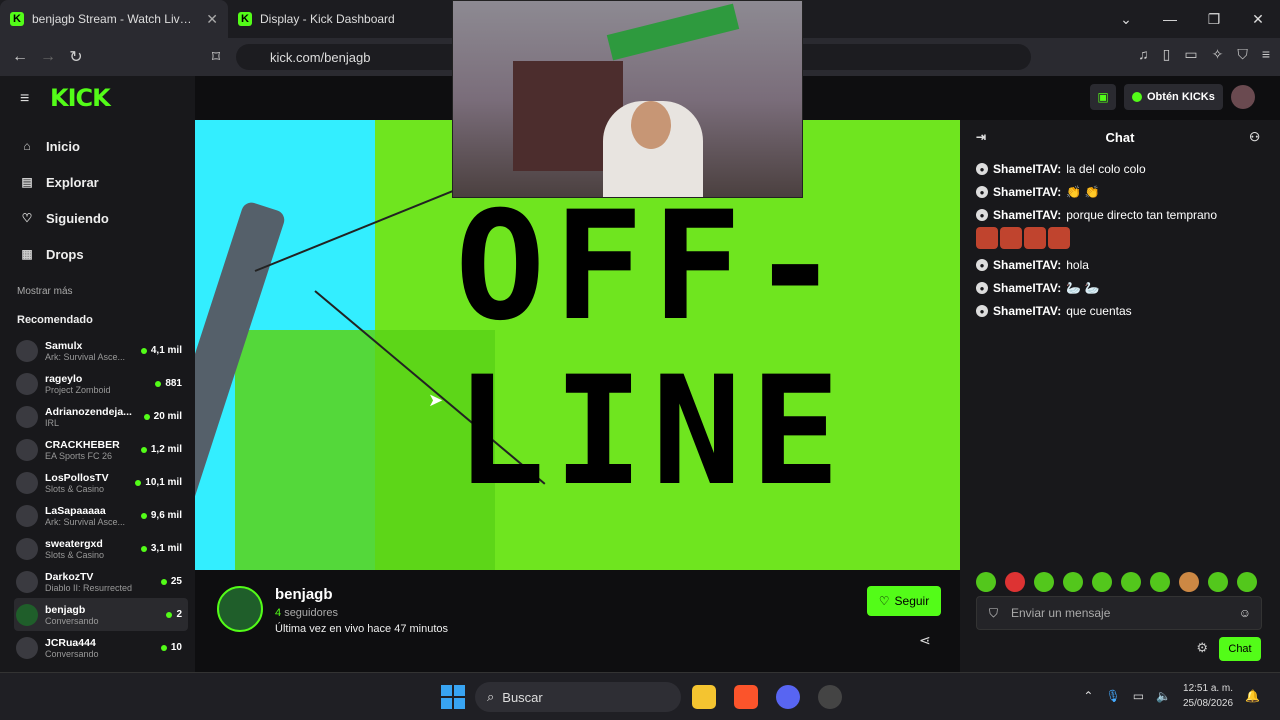 This screenshot has height=720, width=1280. I want to click on channel-item: LosPollosTV Slots & Casino 10,1 mil, so click(101, 482).